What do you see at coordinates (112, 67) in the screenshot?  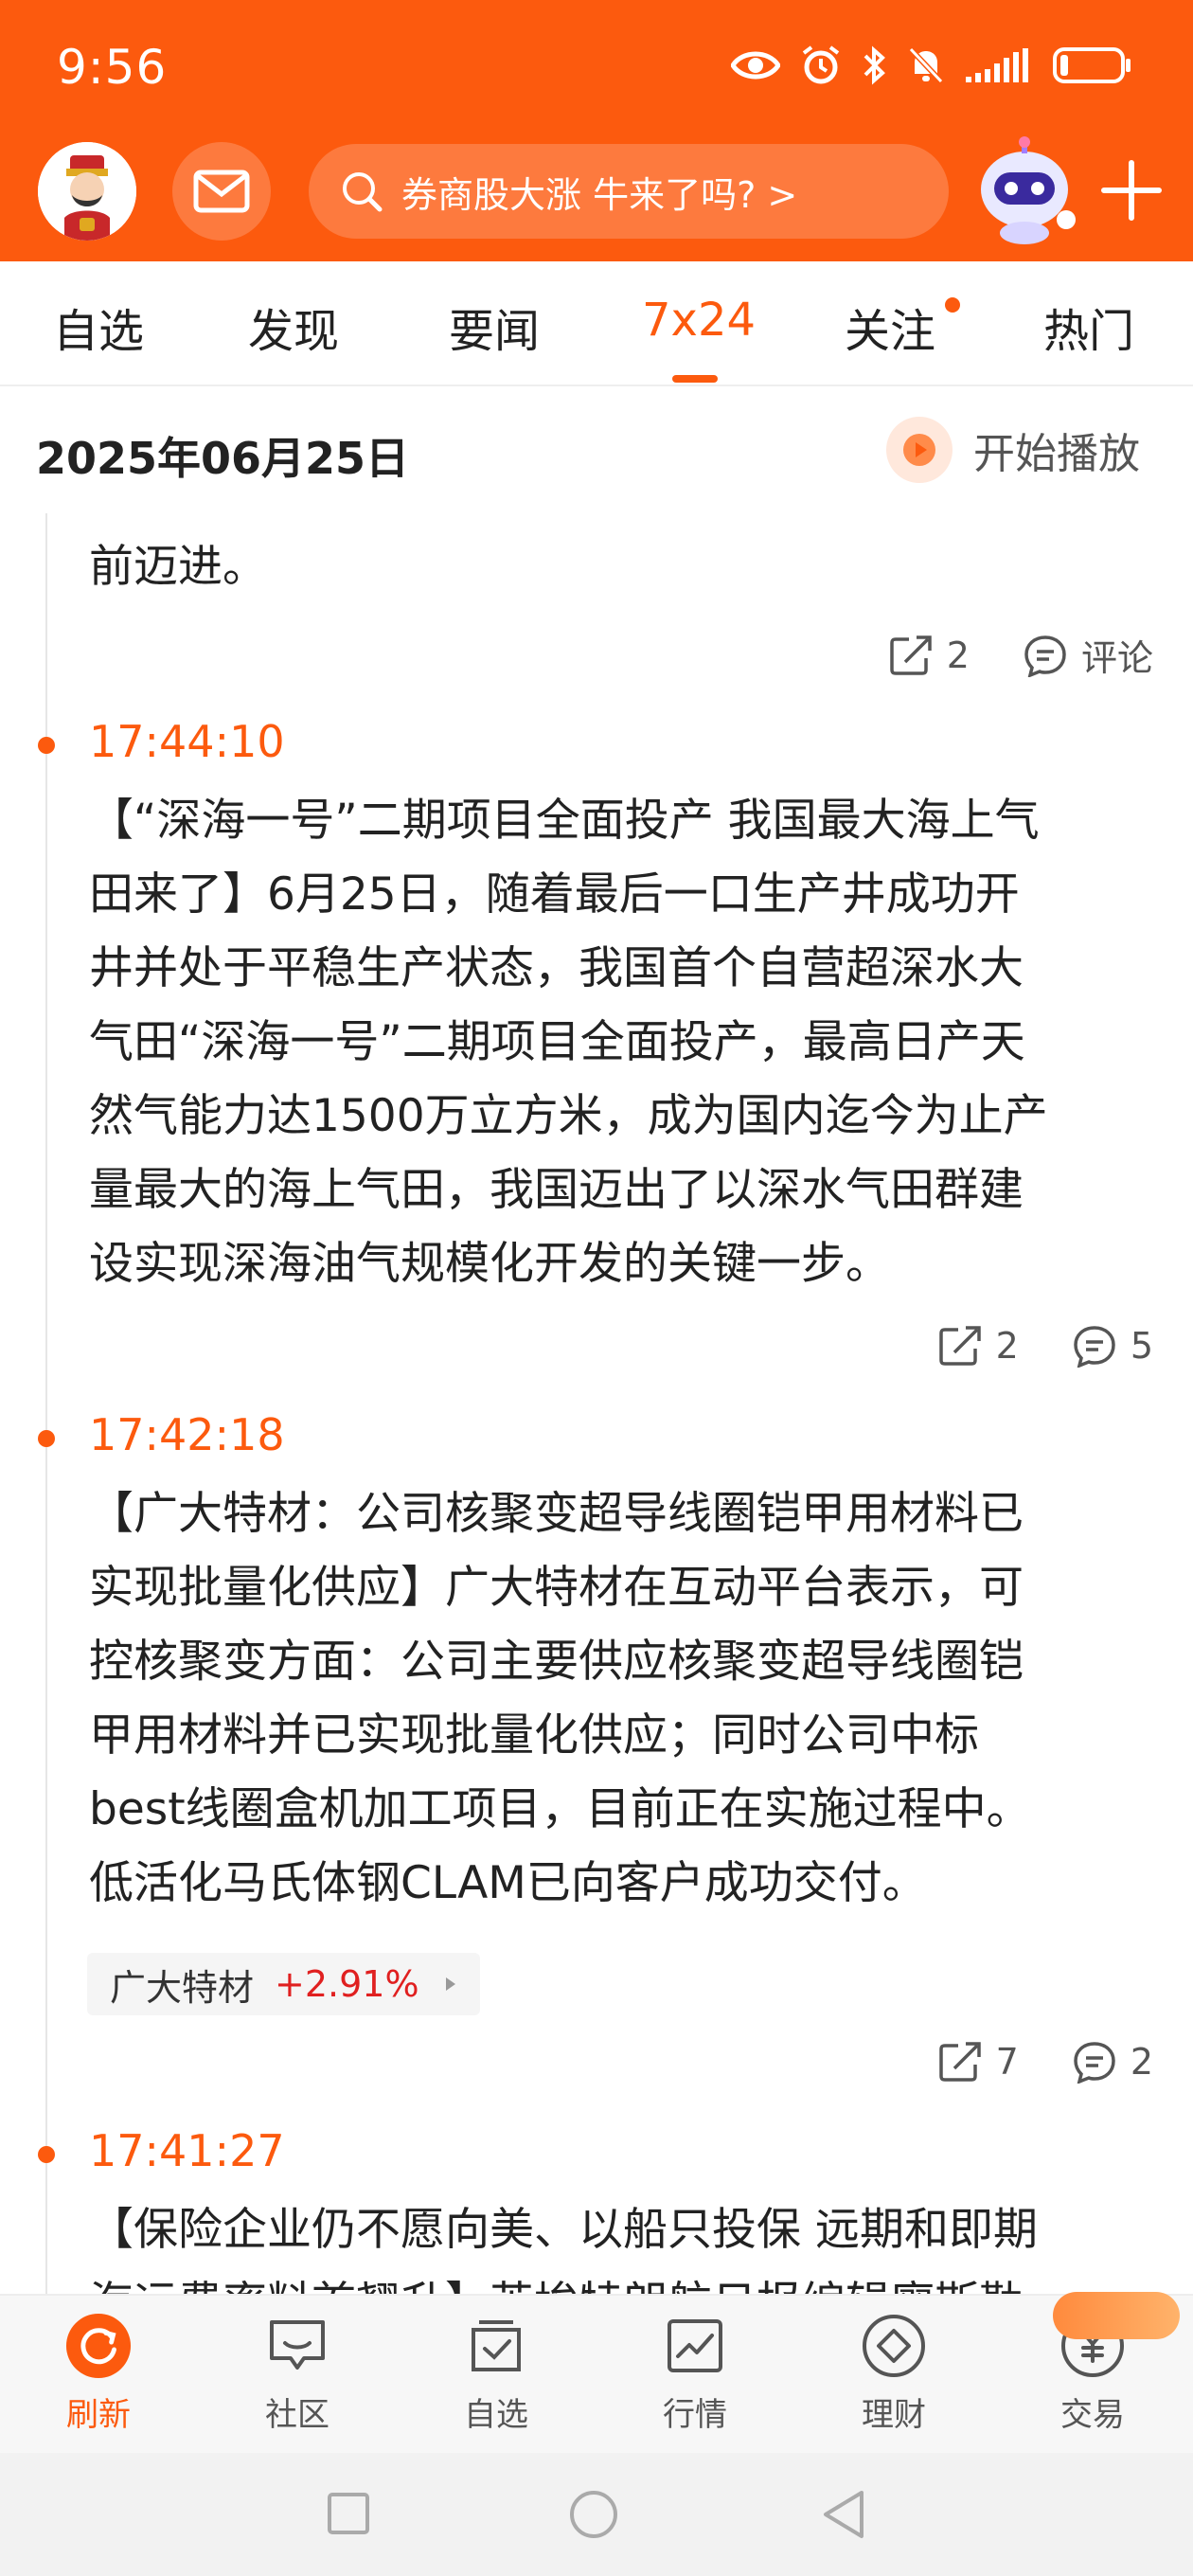 I see `status-time: 9:56` at bounding box center [112, 67].